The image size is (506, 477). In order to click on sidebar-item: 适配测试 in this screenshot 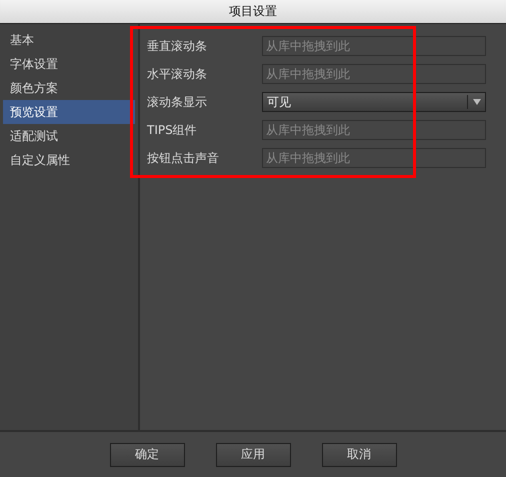, I will do `click(69, 136)`.